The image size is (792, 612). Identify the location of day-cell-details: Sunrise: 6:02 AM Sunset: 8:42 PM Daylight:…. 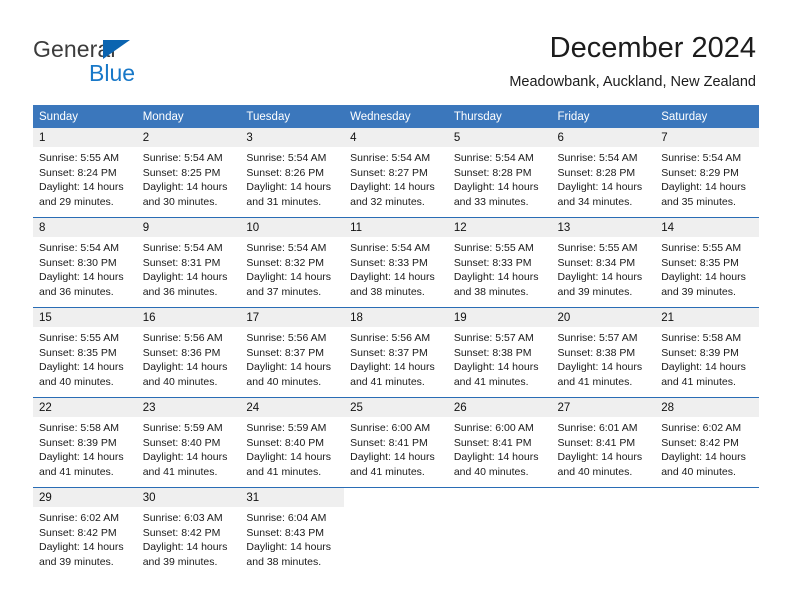
(707, 448).